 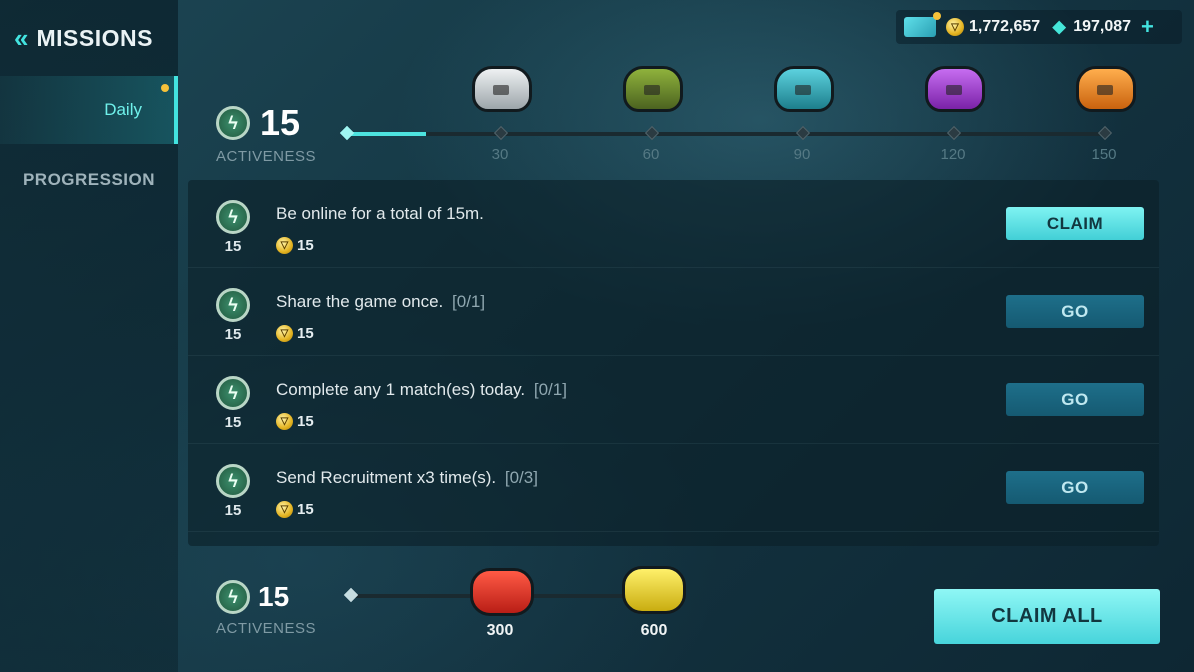 What do you see at coordinates (1104, 154) in the screenshot?
I see `milestone-label: 150` at bounding box center [1104, 154].